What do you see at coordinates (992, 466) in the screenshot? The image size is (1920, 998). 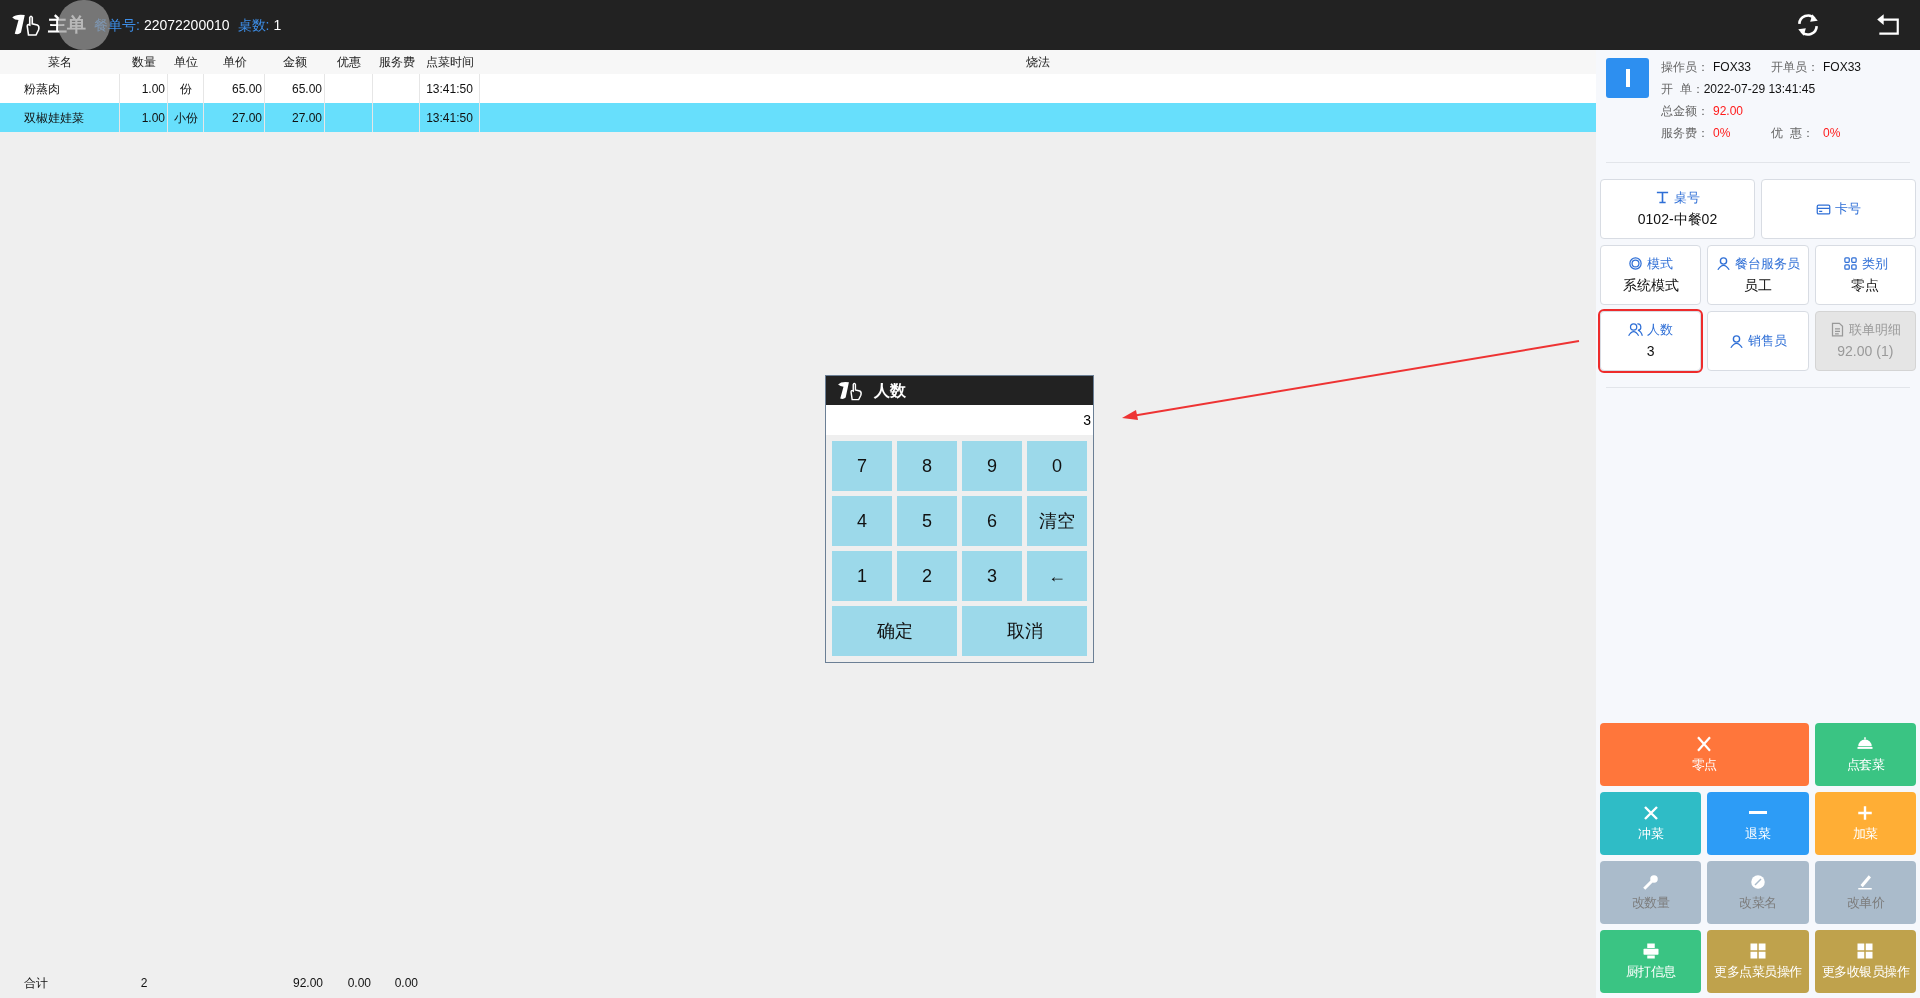 I see `keypad-key: 9` at bounding box center [992, 466].